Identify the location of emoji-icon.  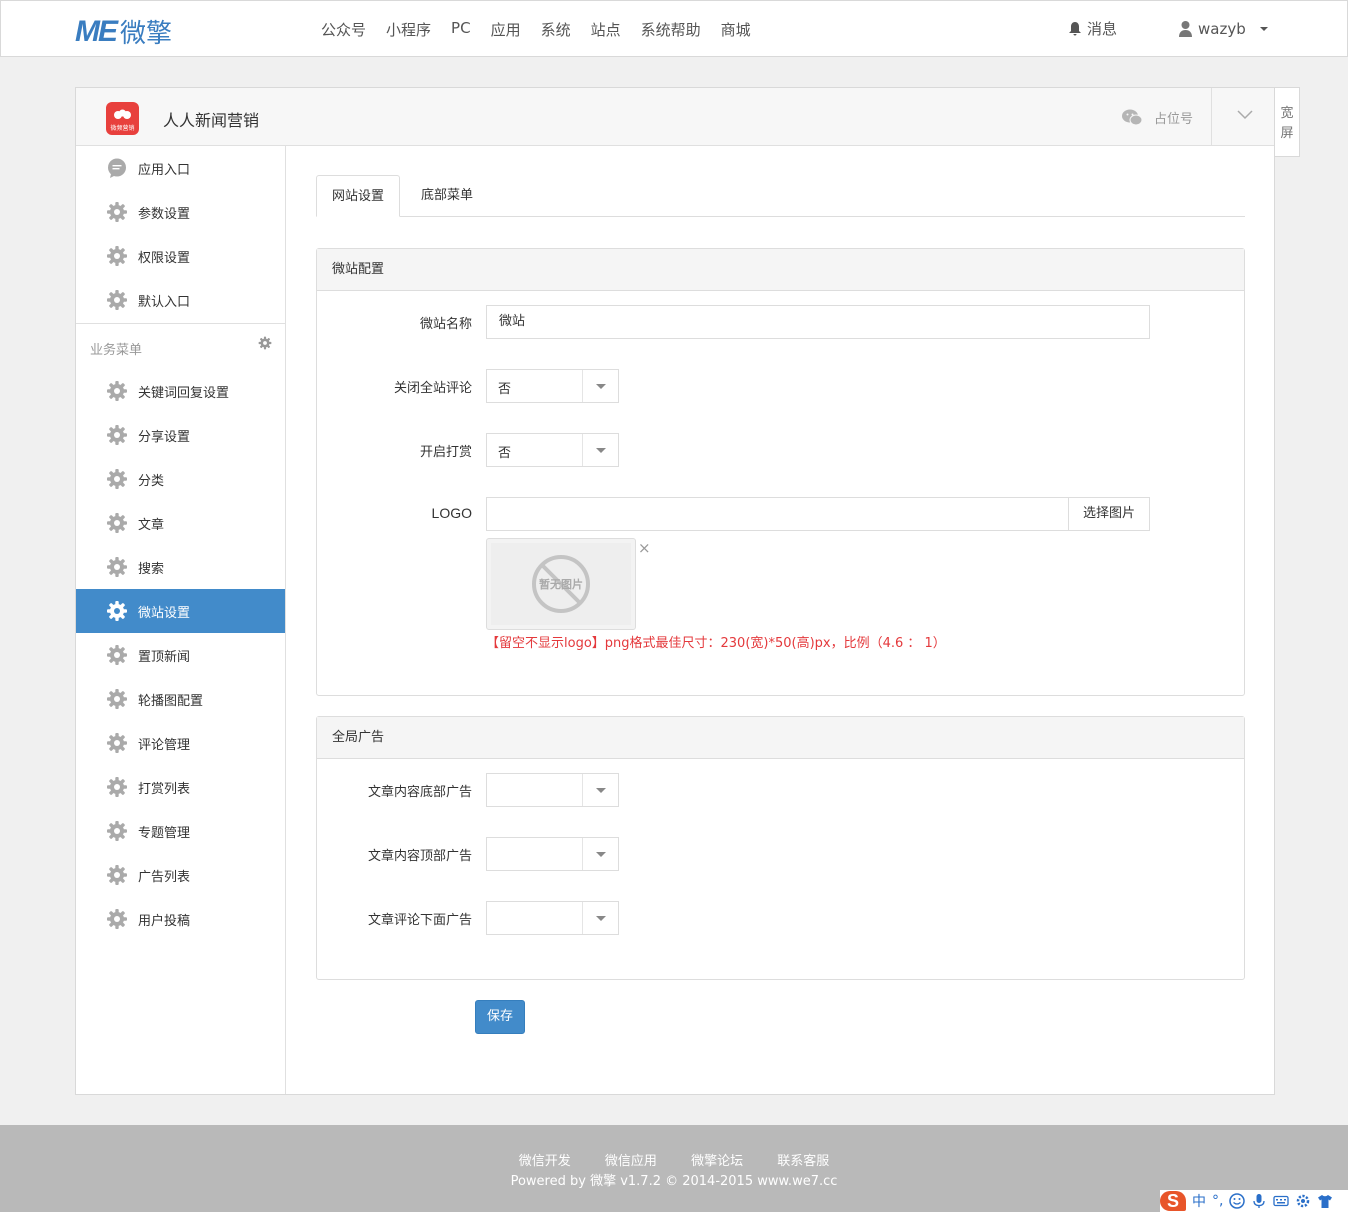
(1237, 1201).